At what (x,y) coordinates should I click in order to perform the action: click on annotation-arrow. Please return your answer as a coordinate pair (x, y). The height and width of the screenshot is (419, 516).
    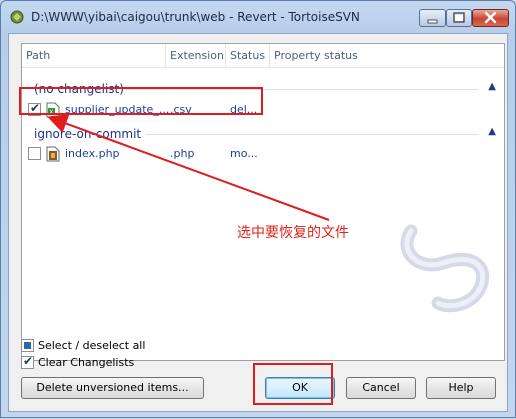
    Looking at the image, I should click on (188, 167).